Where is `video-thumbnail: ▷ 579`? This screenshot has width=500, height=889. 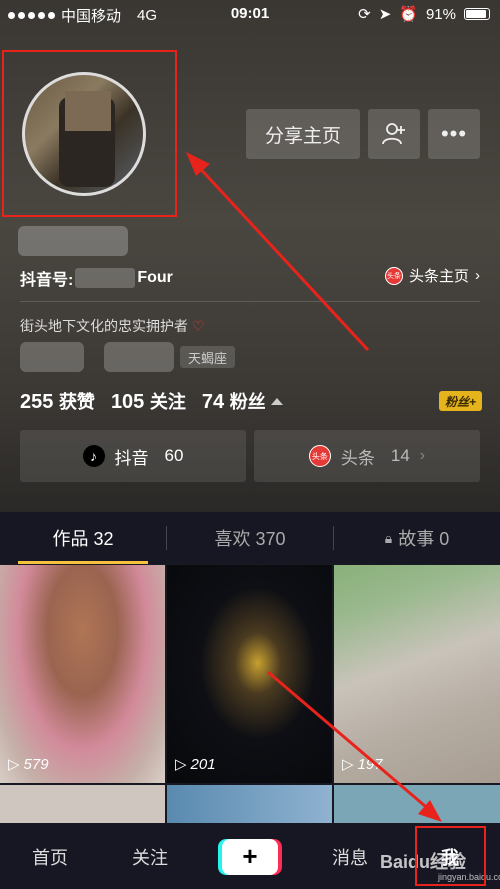 video-thumbnail: ▷ 579 is located at coordinates (82, 674).